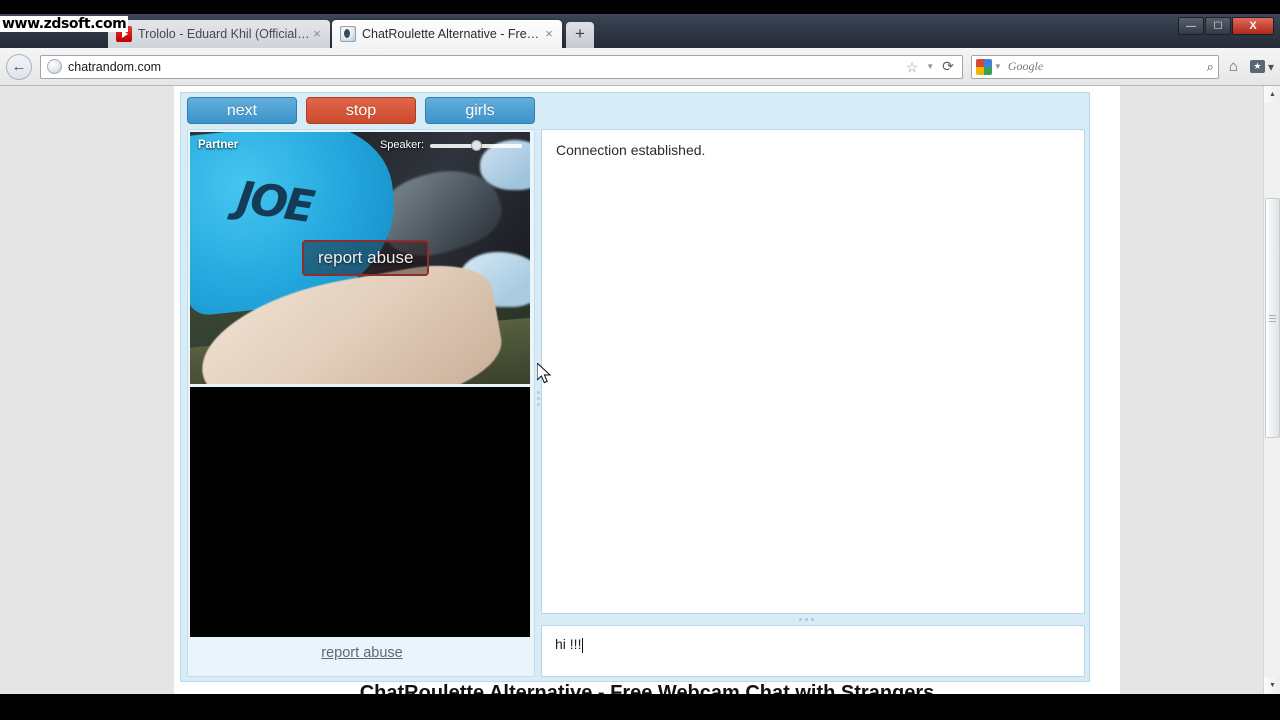 The image size is (1280, 720). I want to click on search-box: ▼ Google ⌕, so click(1094, 66).